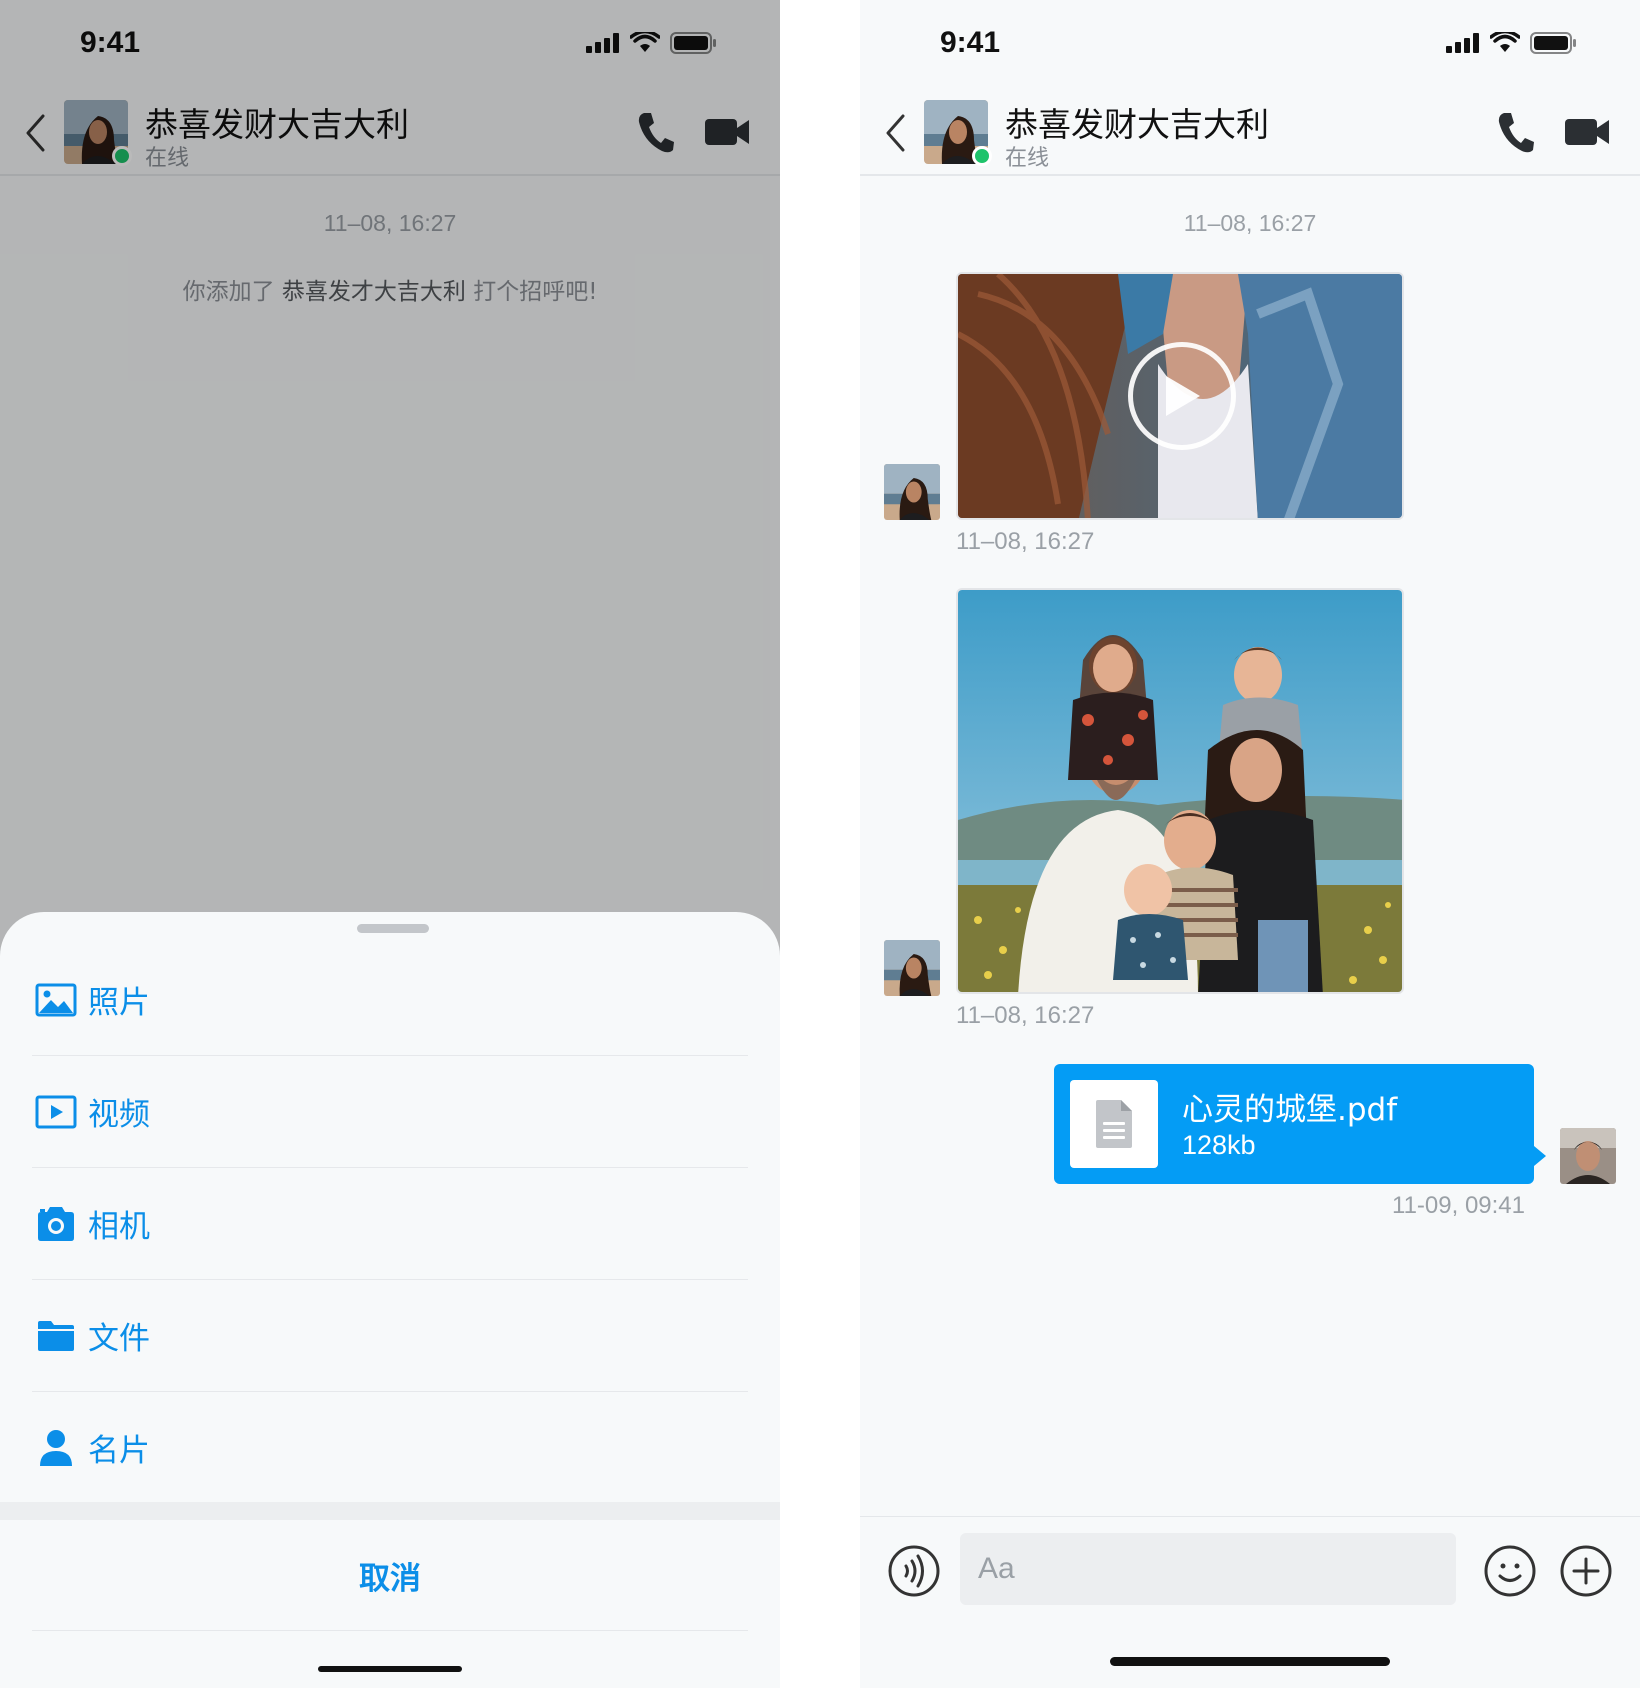 Image resolution: width=1640 pixels, height=1688 pixels. Describe the element at coordinates (390, 1112) in the screenshot. I see `sheet-item-video: 视频` at that location.